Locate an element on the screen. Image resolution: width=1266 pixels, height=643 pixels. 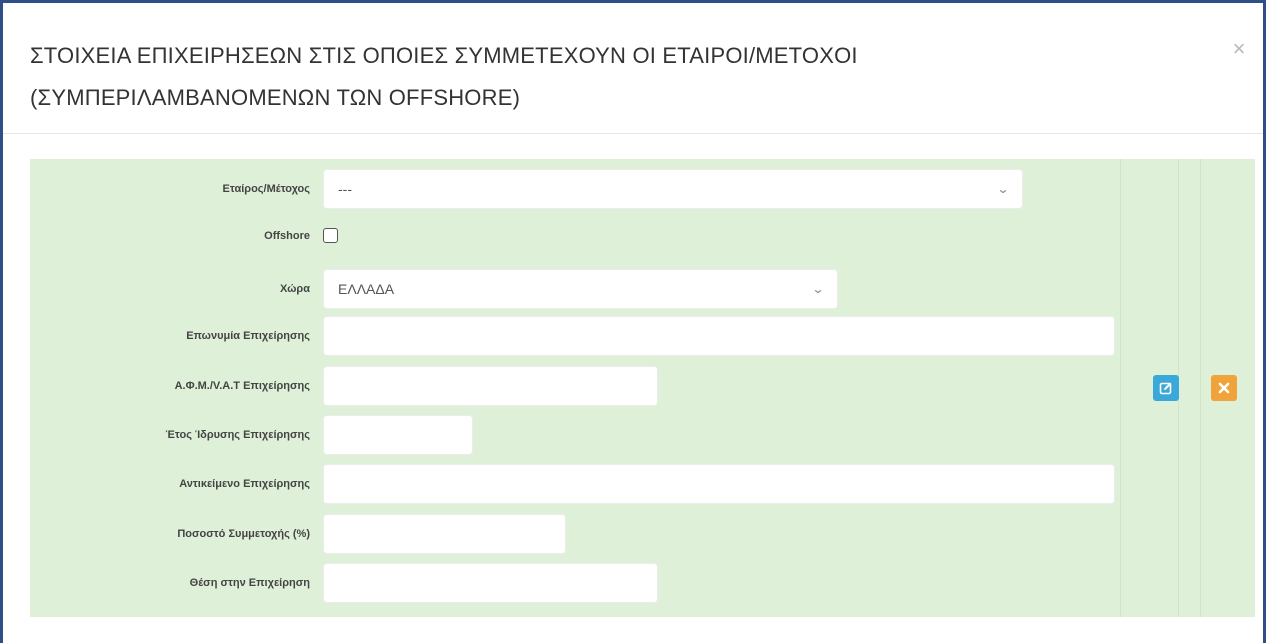
close-button: × is located at coordinates (1239, 49).